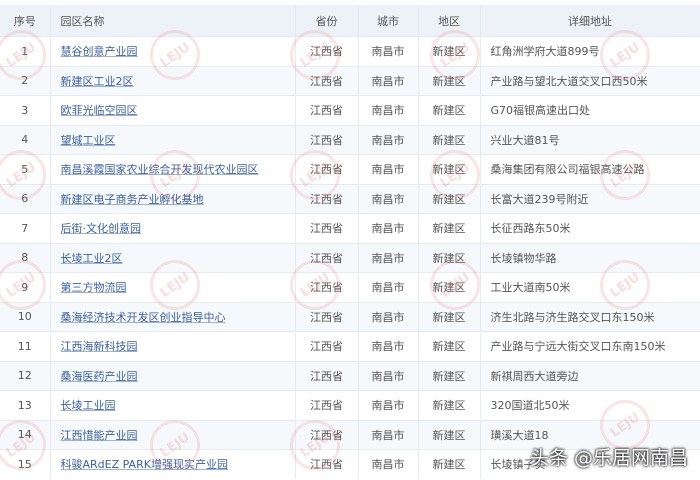 The width and height of the screenshot is (700, 480). What do you see at coordinates (590, 257) in the screenshot?
I see `address-cell: 长堎镇物华路` at bounding box center [590, 257].